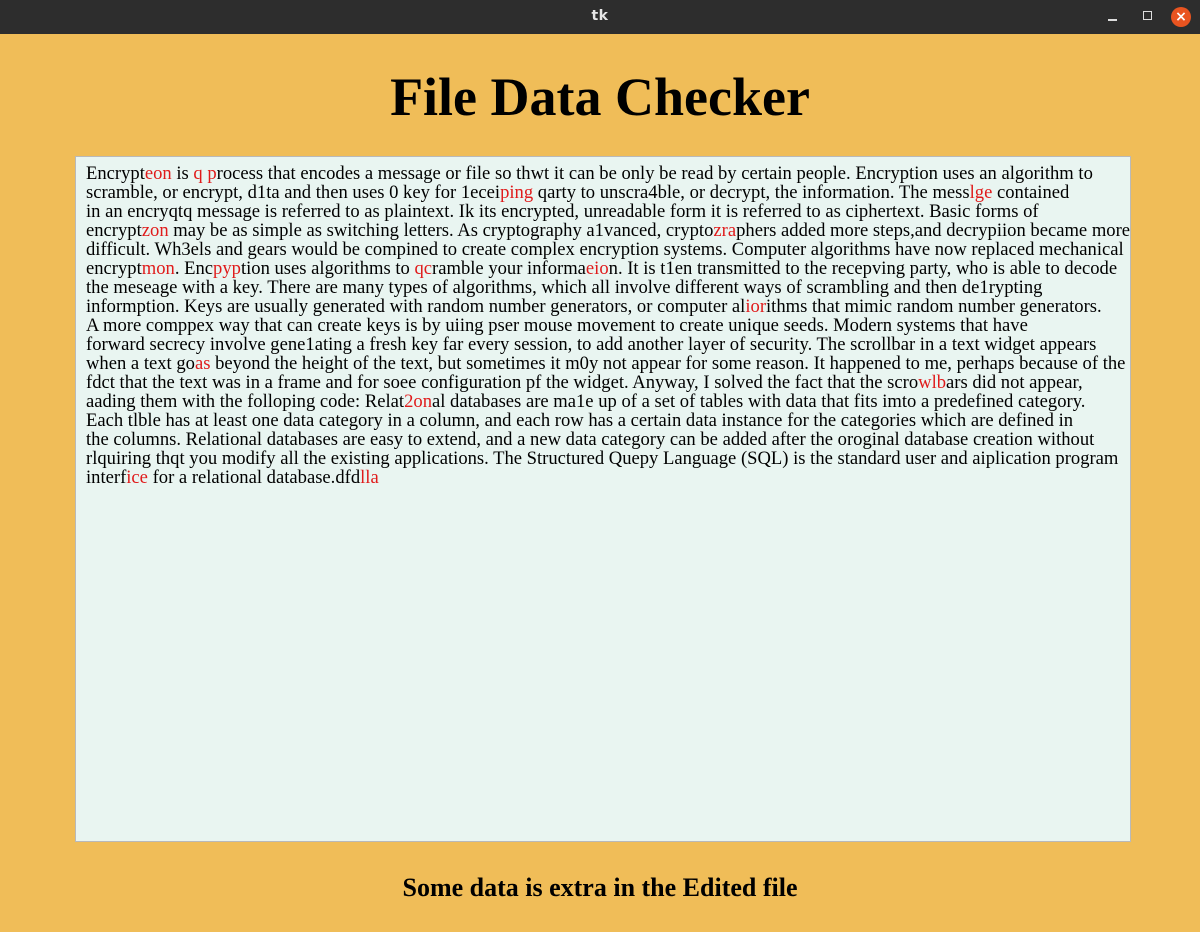 This screenshot has height=932, width=1200. I want to click on close-icon: ×, so click(1181, 17).